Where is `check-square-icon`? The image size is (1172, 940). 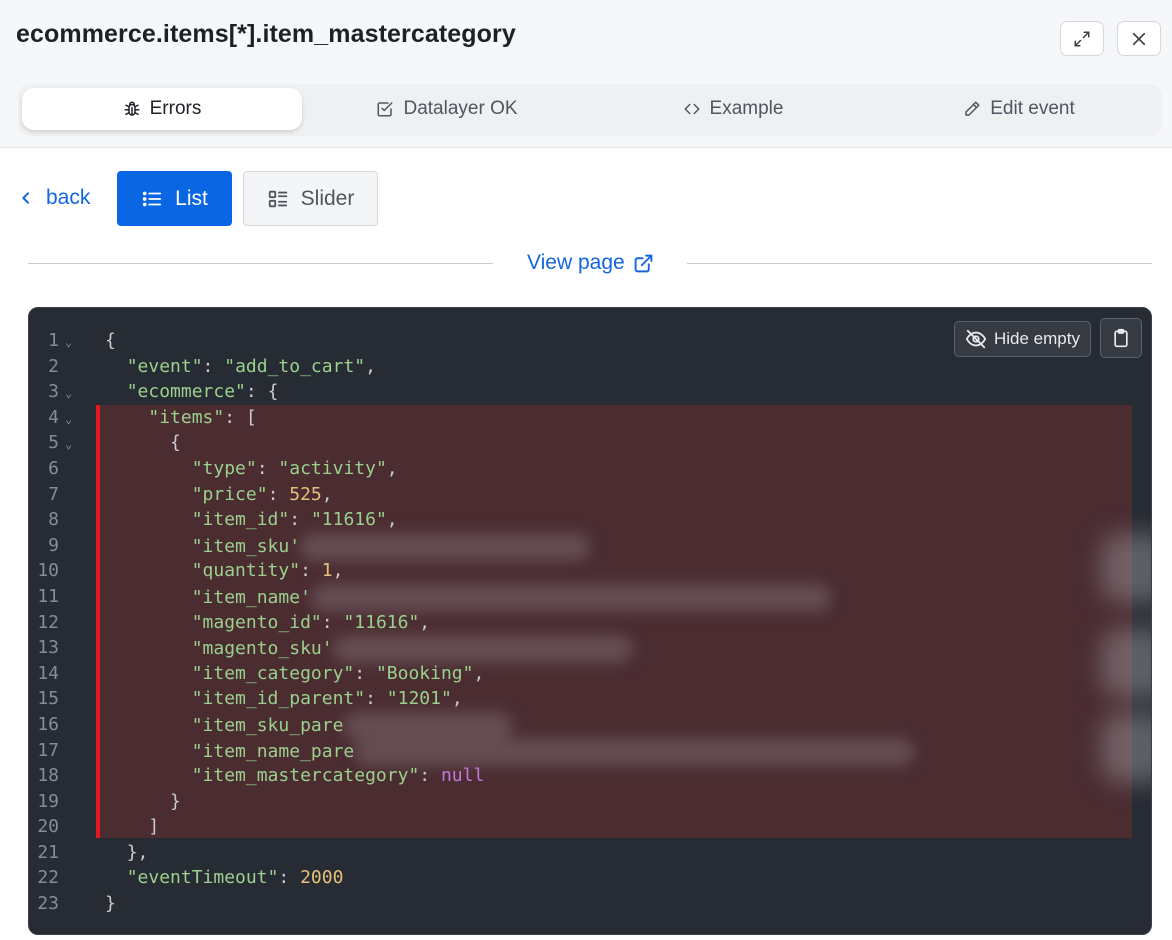
check-square-icon is located at coordinates (385, 109).